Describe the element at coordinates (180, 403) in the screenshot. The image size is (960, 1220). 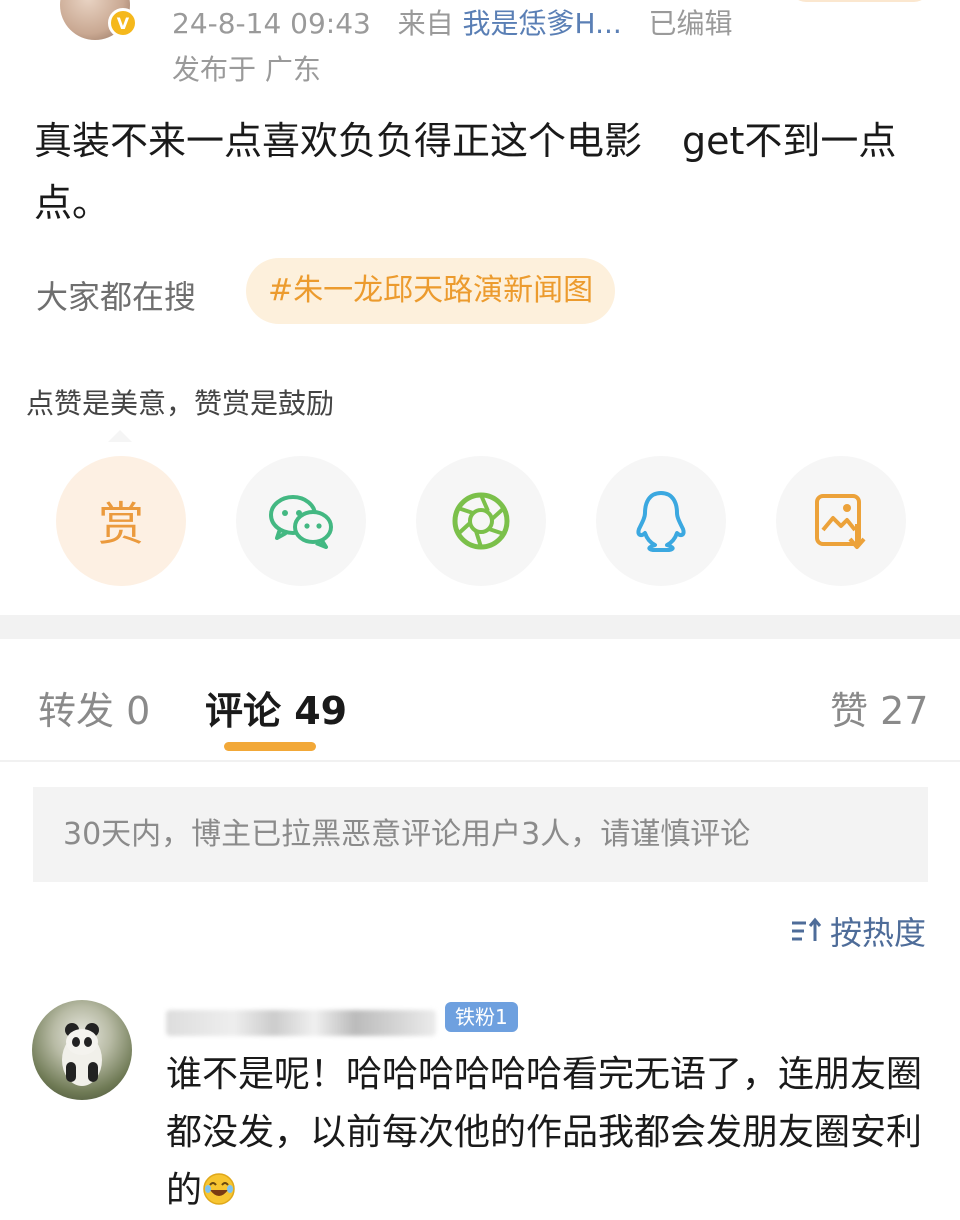
I see `reward-tip: 点赞是美意，赞赏是鼓励` at that location.